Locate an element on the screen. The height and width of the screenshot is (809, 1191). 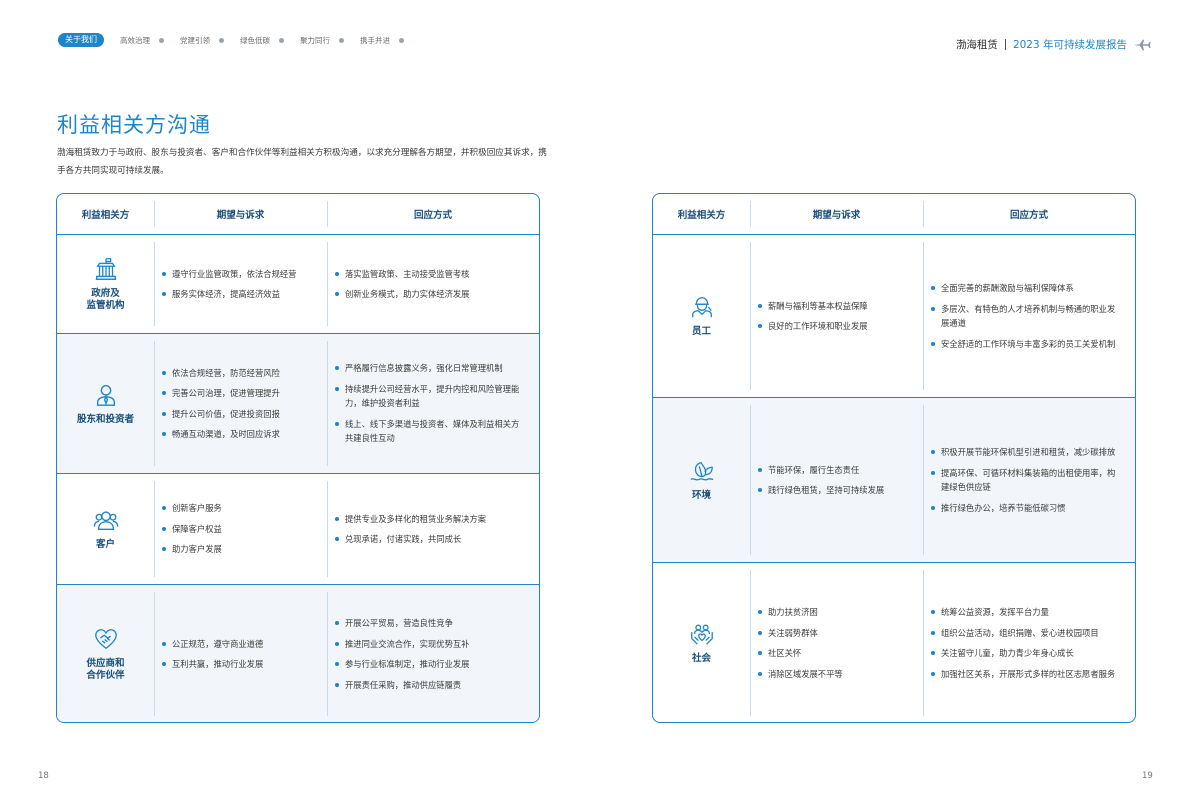
list-item: 全面完善的薪酬激励与福利保障体系 is located at coordinates (1027, 288).